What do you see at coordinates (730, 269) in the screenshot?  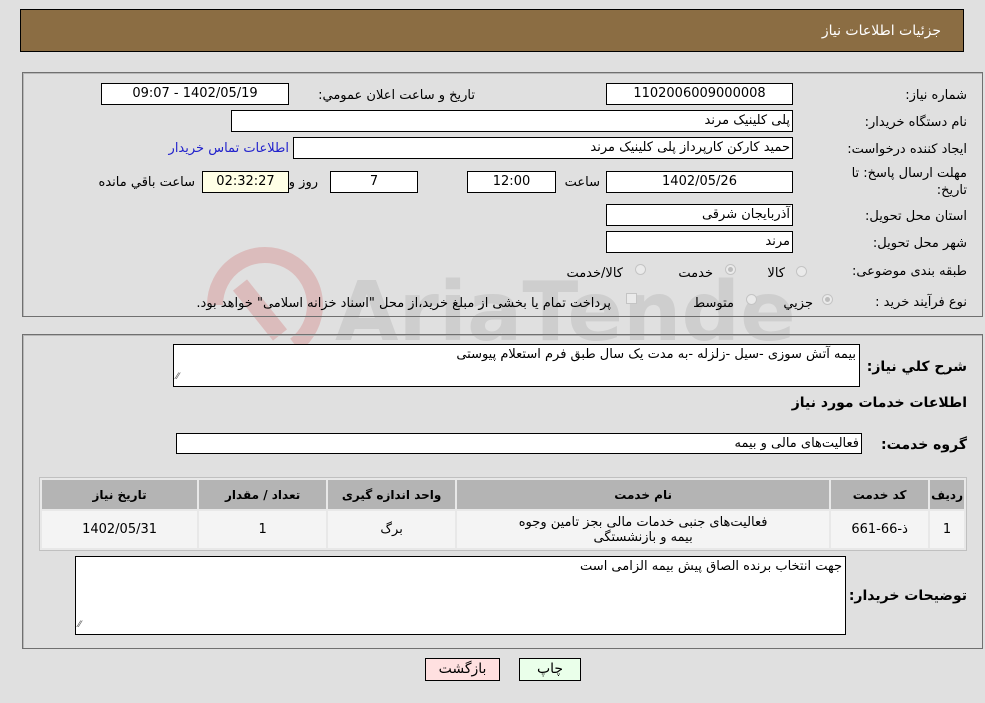 I see `category-radio-service` at bounding box center [730, 269].